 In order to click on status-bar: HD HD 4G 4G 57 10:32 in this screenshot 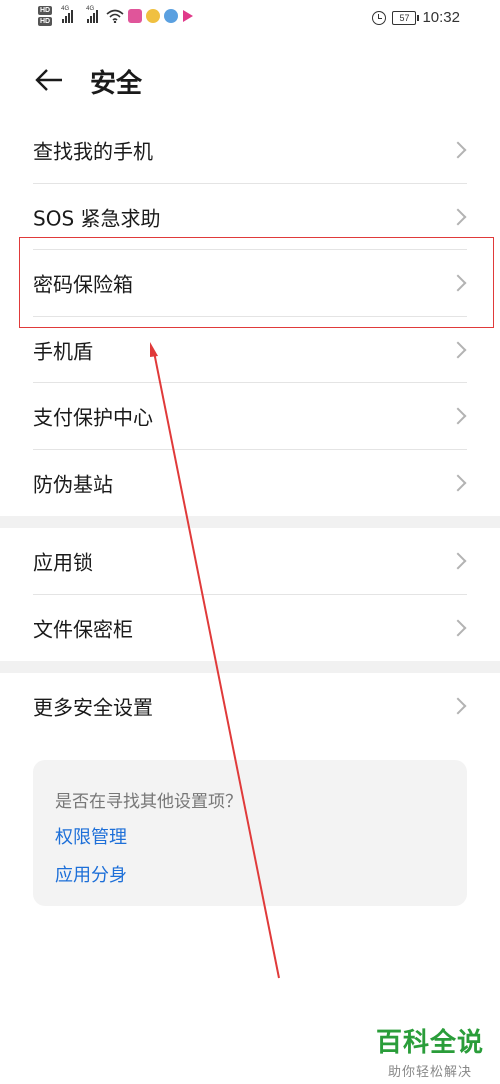, I will do `click(250, 19)`.